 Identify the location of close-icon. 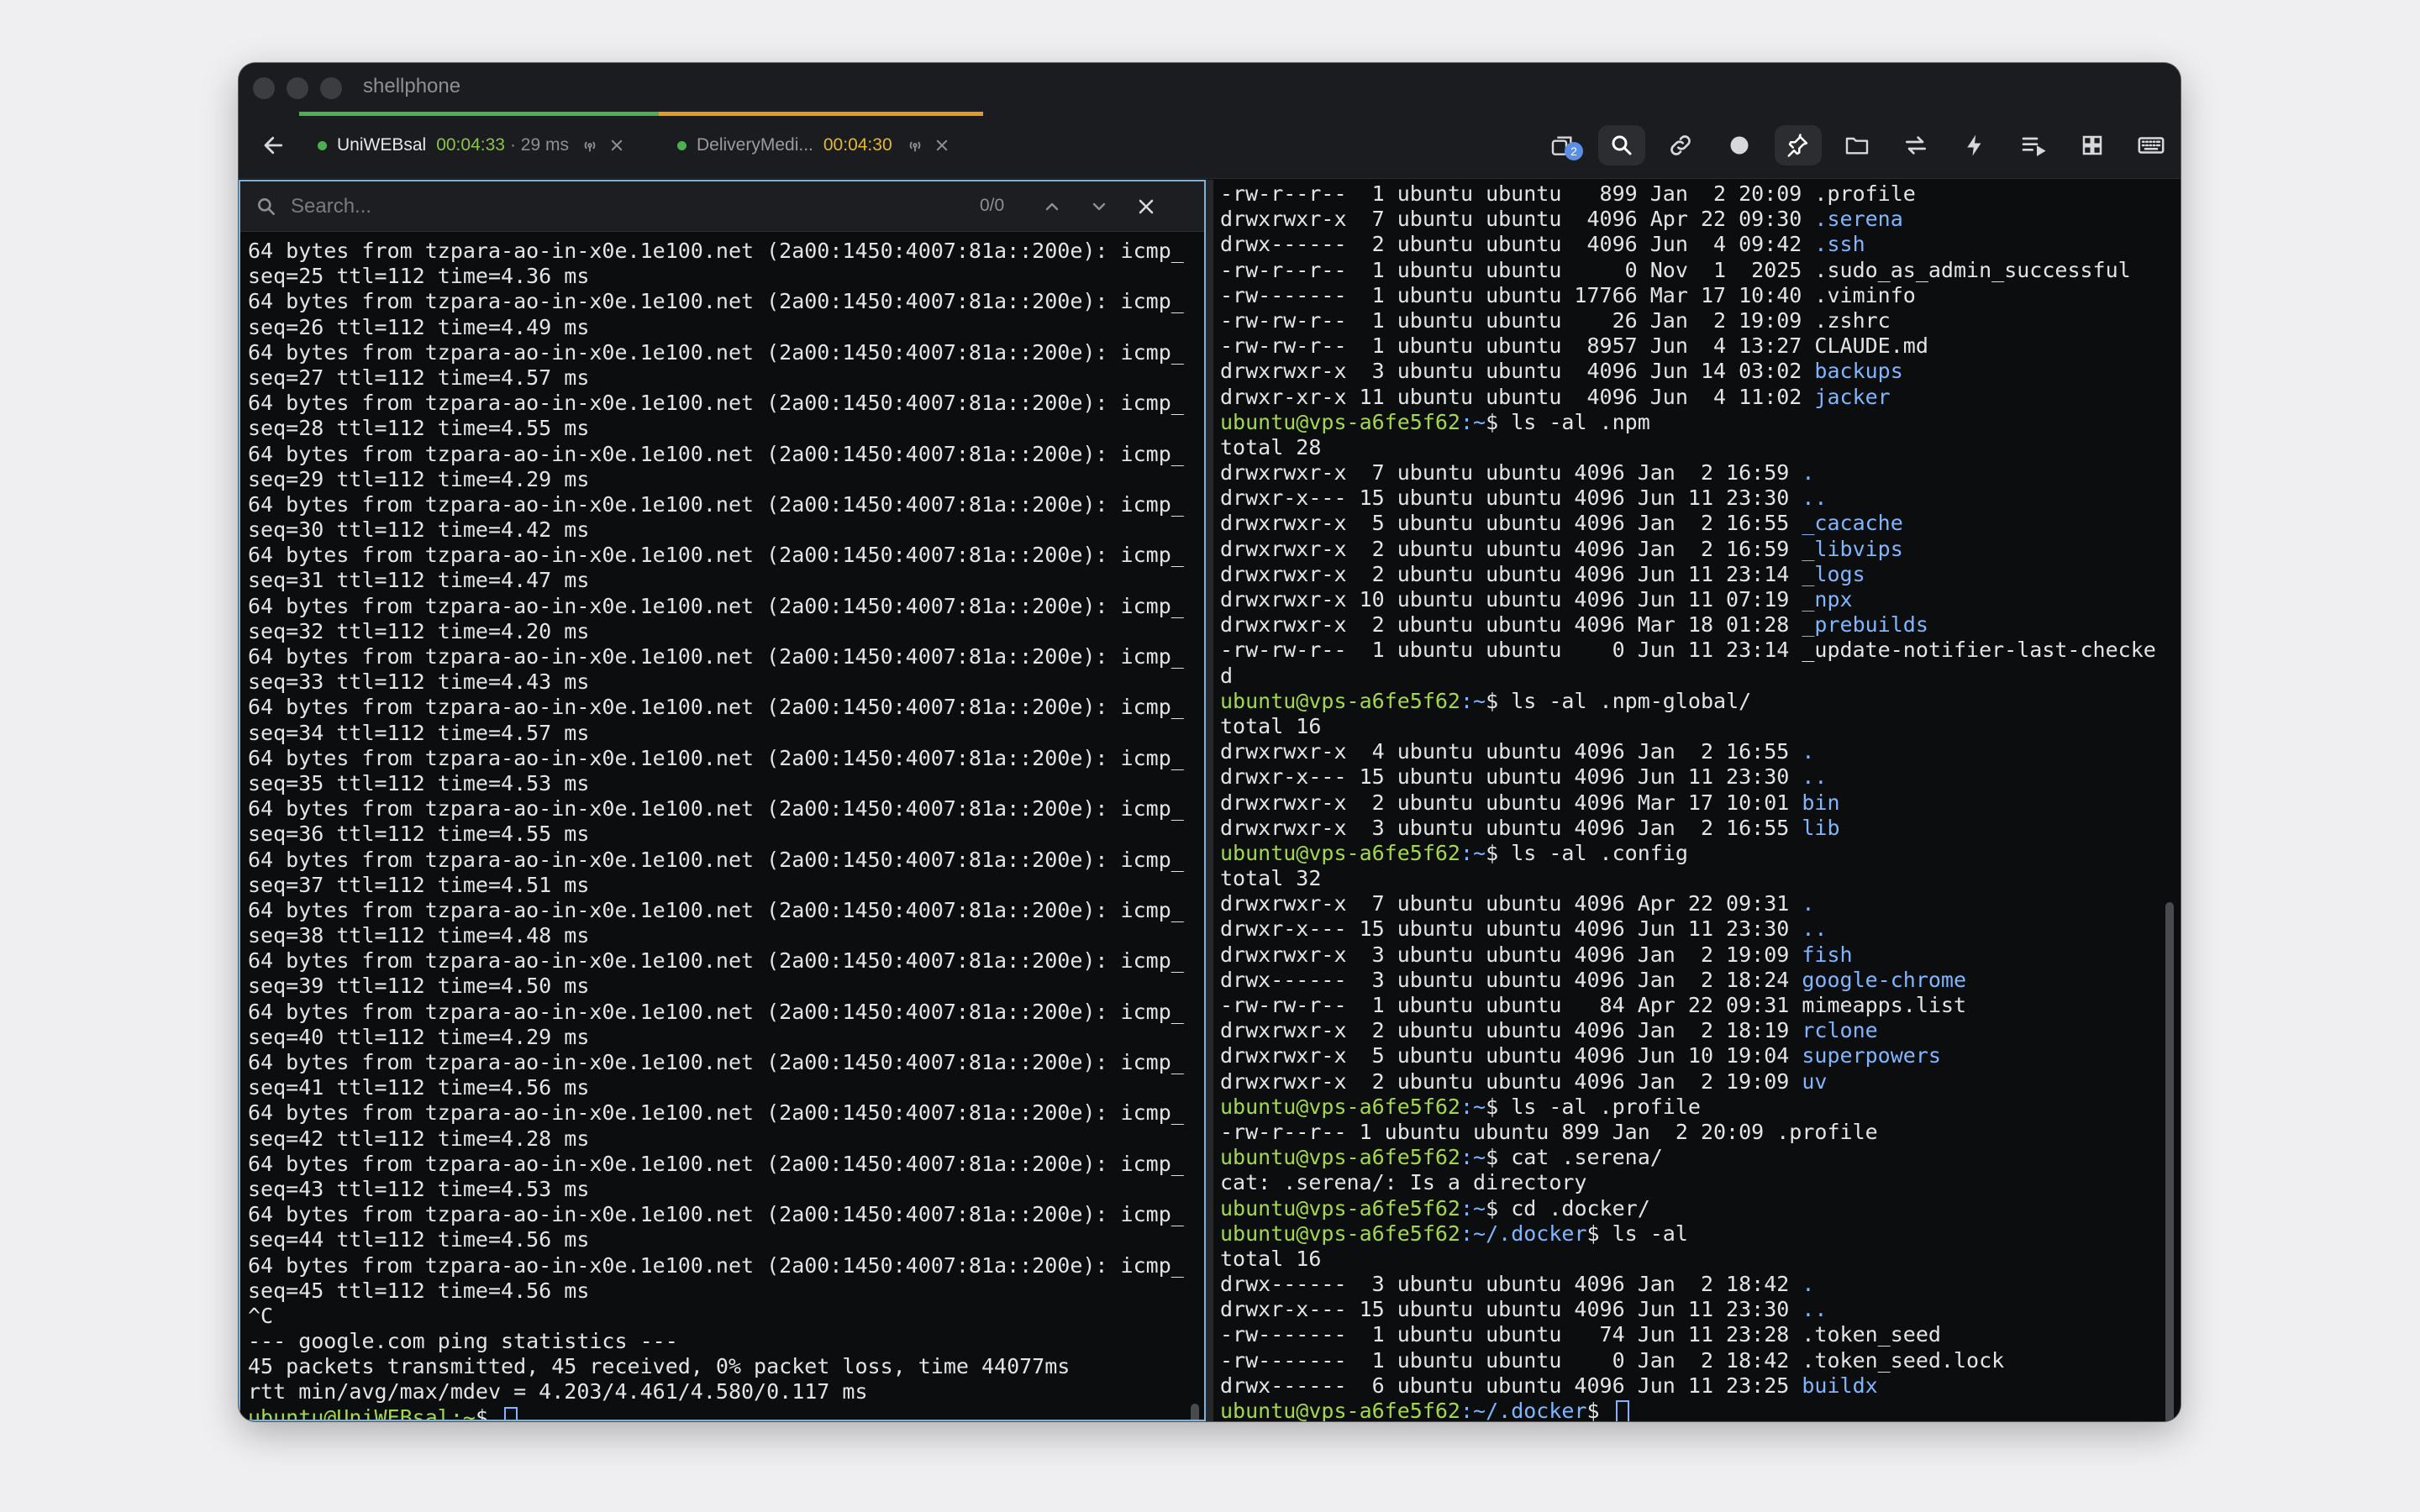
(617, 145).